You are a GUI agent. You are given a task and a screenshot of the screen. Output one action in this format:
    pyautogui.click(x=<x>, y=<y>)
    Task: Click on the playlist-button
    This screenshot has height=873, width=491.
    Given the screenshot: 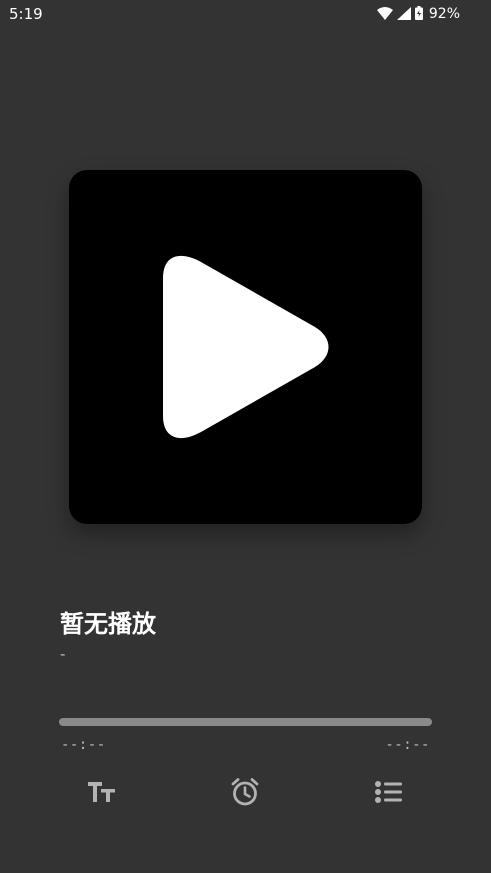 What is the action you would take?
    pyautogui.click(x=389, y=792)
    